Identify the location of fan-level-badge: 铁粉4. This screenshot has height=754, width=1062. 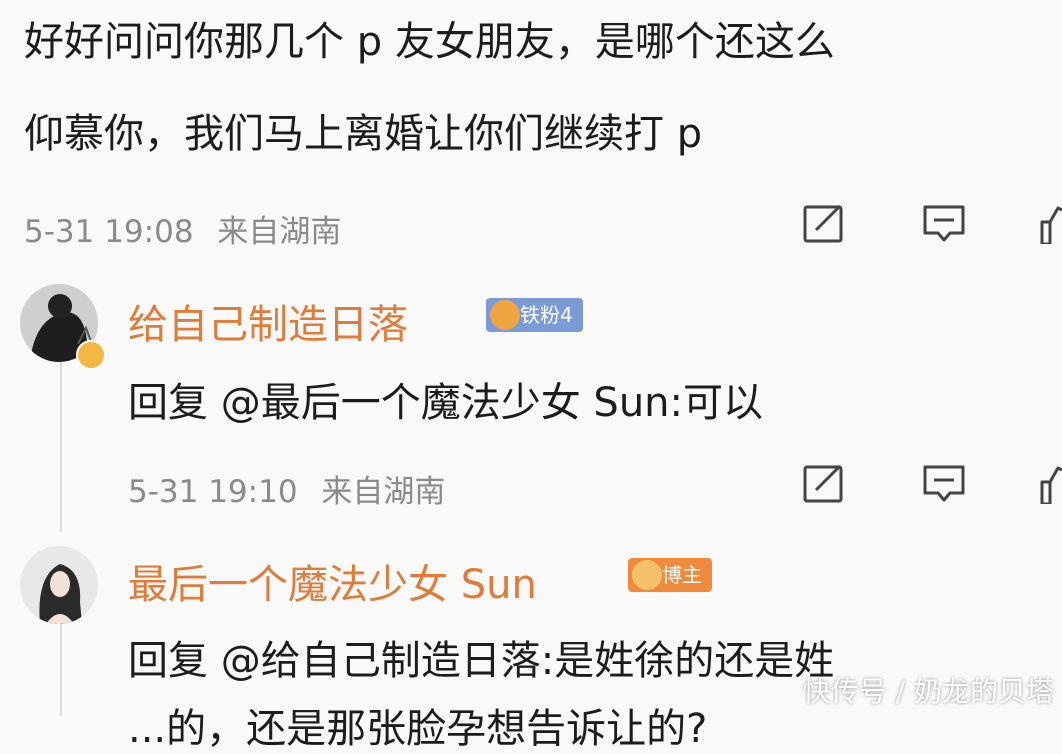
(534, 315).